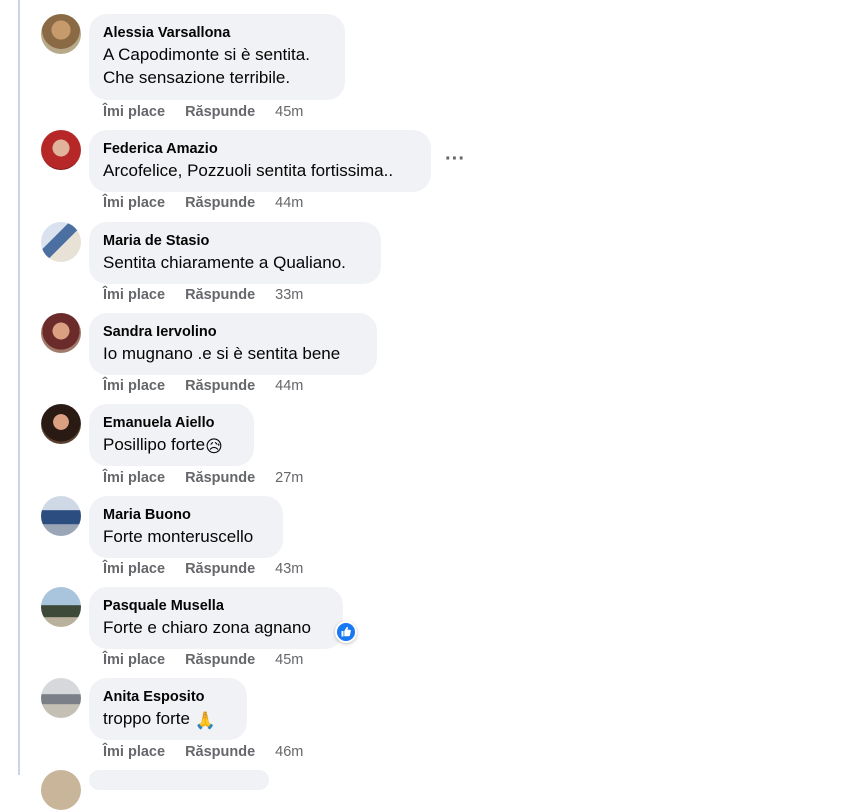 This screenshot has width=857, height=810. What do you see at coordinates (455, 162) in the screenshot?
I see `more-options-icon: ···` at bounding box center [455, 162].